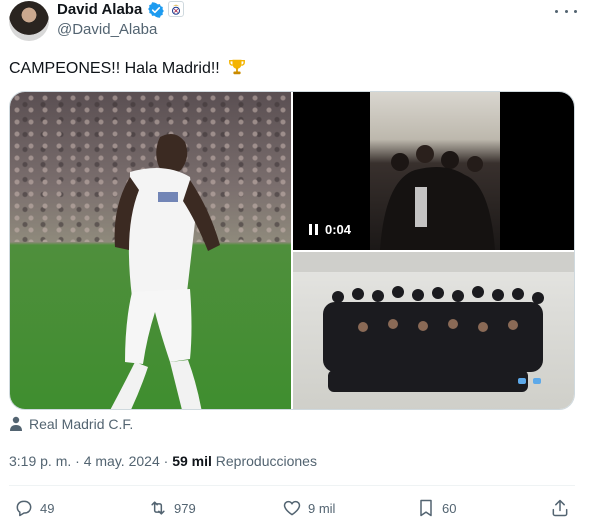 The width and height of the screenshot is (593, 529). I want to click on location-label: Real Madrid C.F., so click(81, 424).